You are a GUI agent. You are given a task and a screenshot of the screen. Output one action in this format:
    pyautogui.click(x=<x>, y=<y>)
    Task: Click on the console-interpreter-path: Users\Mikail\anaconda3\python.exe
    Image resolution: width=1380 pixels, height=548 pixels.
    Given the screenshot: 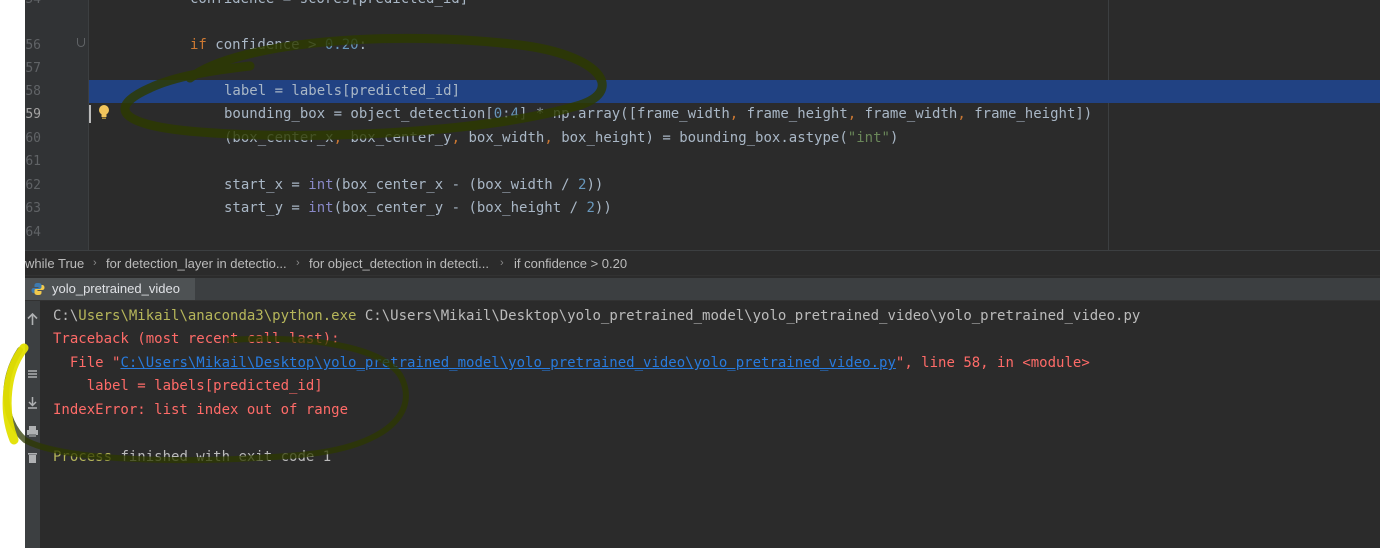 What is the action you would take?
    pyautogui.click(x=217, y=316)
    